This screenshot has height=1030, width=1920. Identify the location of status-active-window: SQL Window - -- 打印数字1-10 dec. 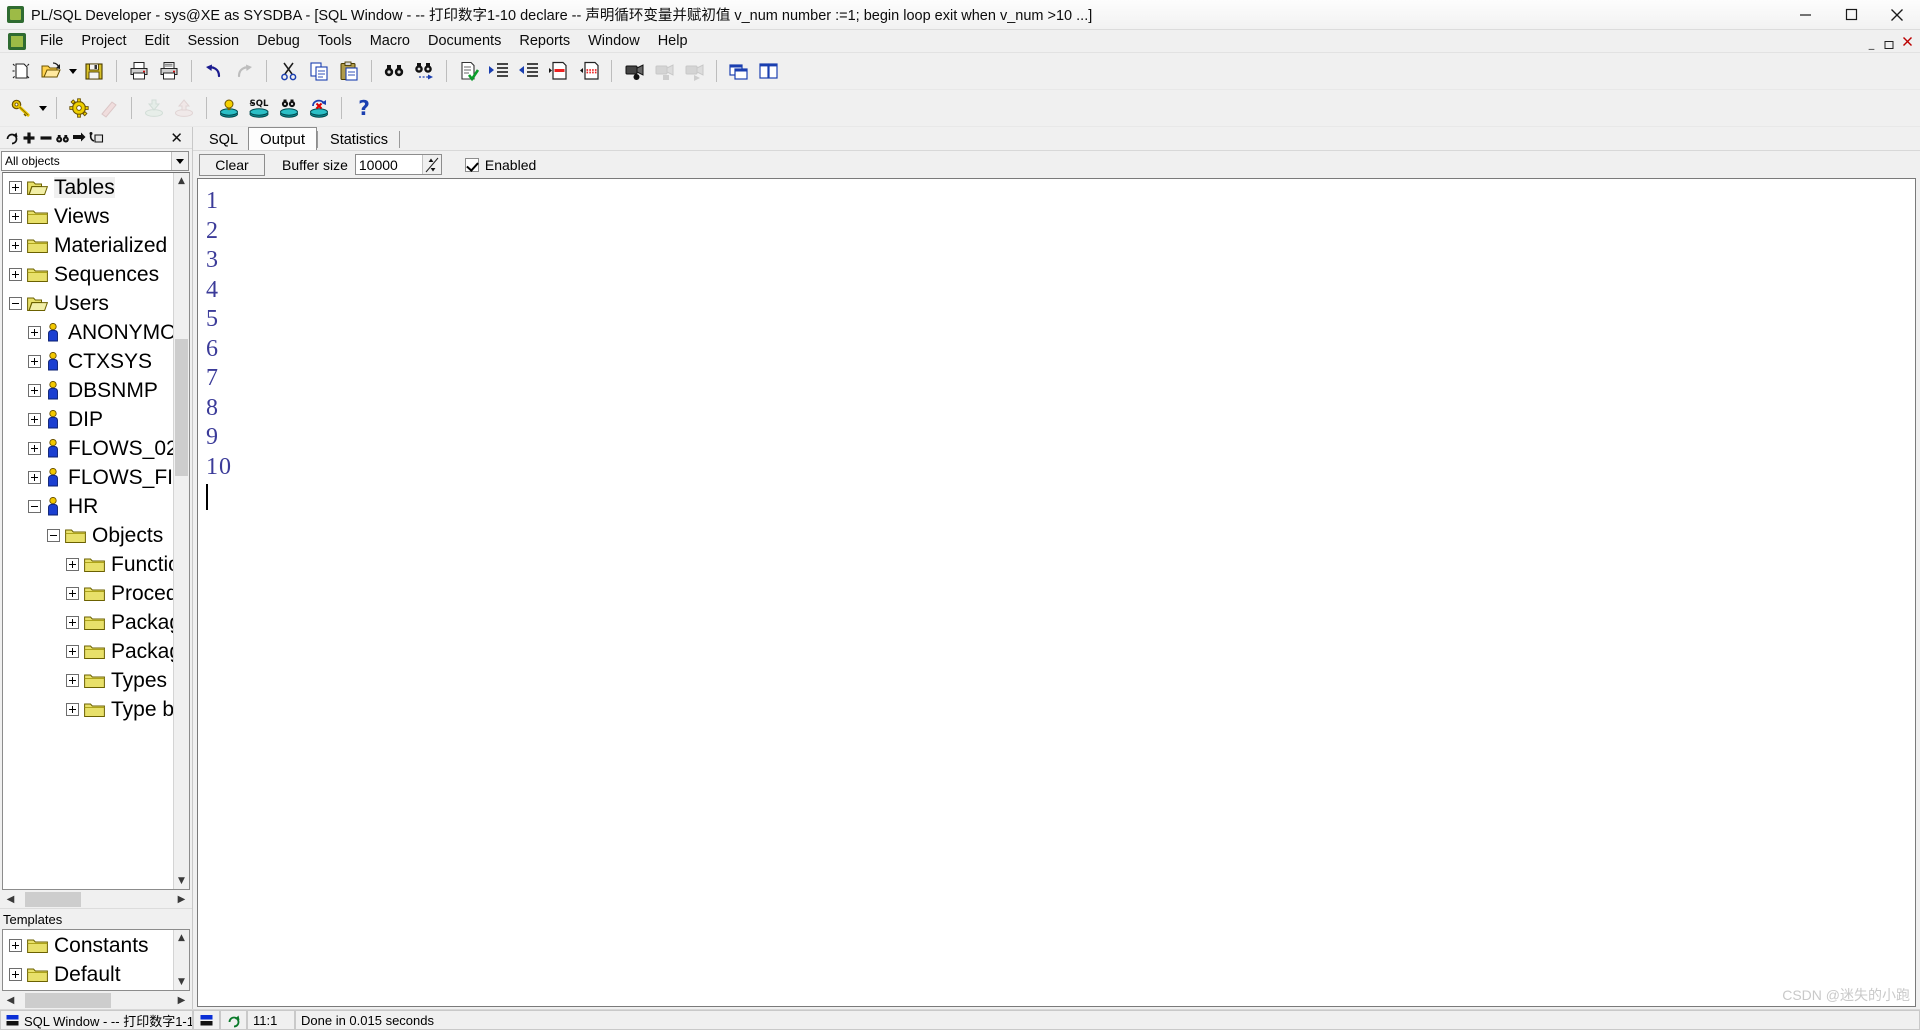
(96, 1020).